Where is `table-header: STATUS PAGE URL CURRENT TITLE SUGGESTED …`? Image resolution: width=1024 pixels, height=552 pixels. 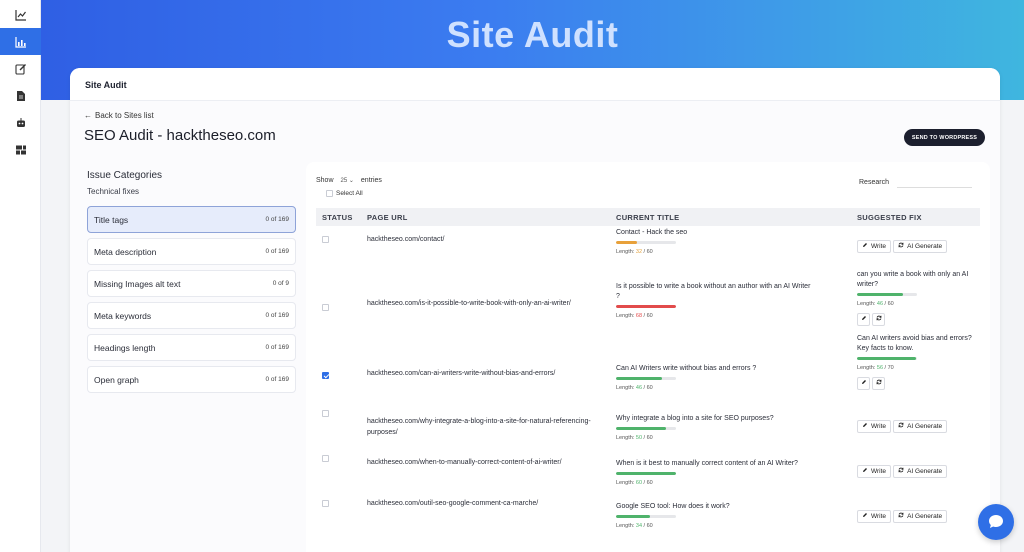
table-header: STATUS PAGE URL CURRENT TITLE SUGGESTED … is located at coordinates (648, 217).